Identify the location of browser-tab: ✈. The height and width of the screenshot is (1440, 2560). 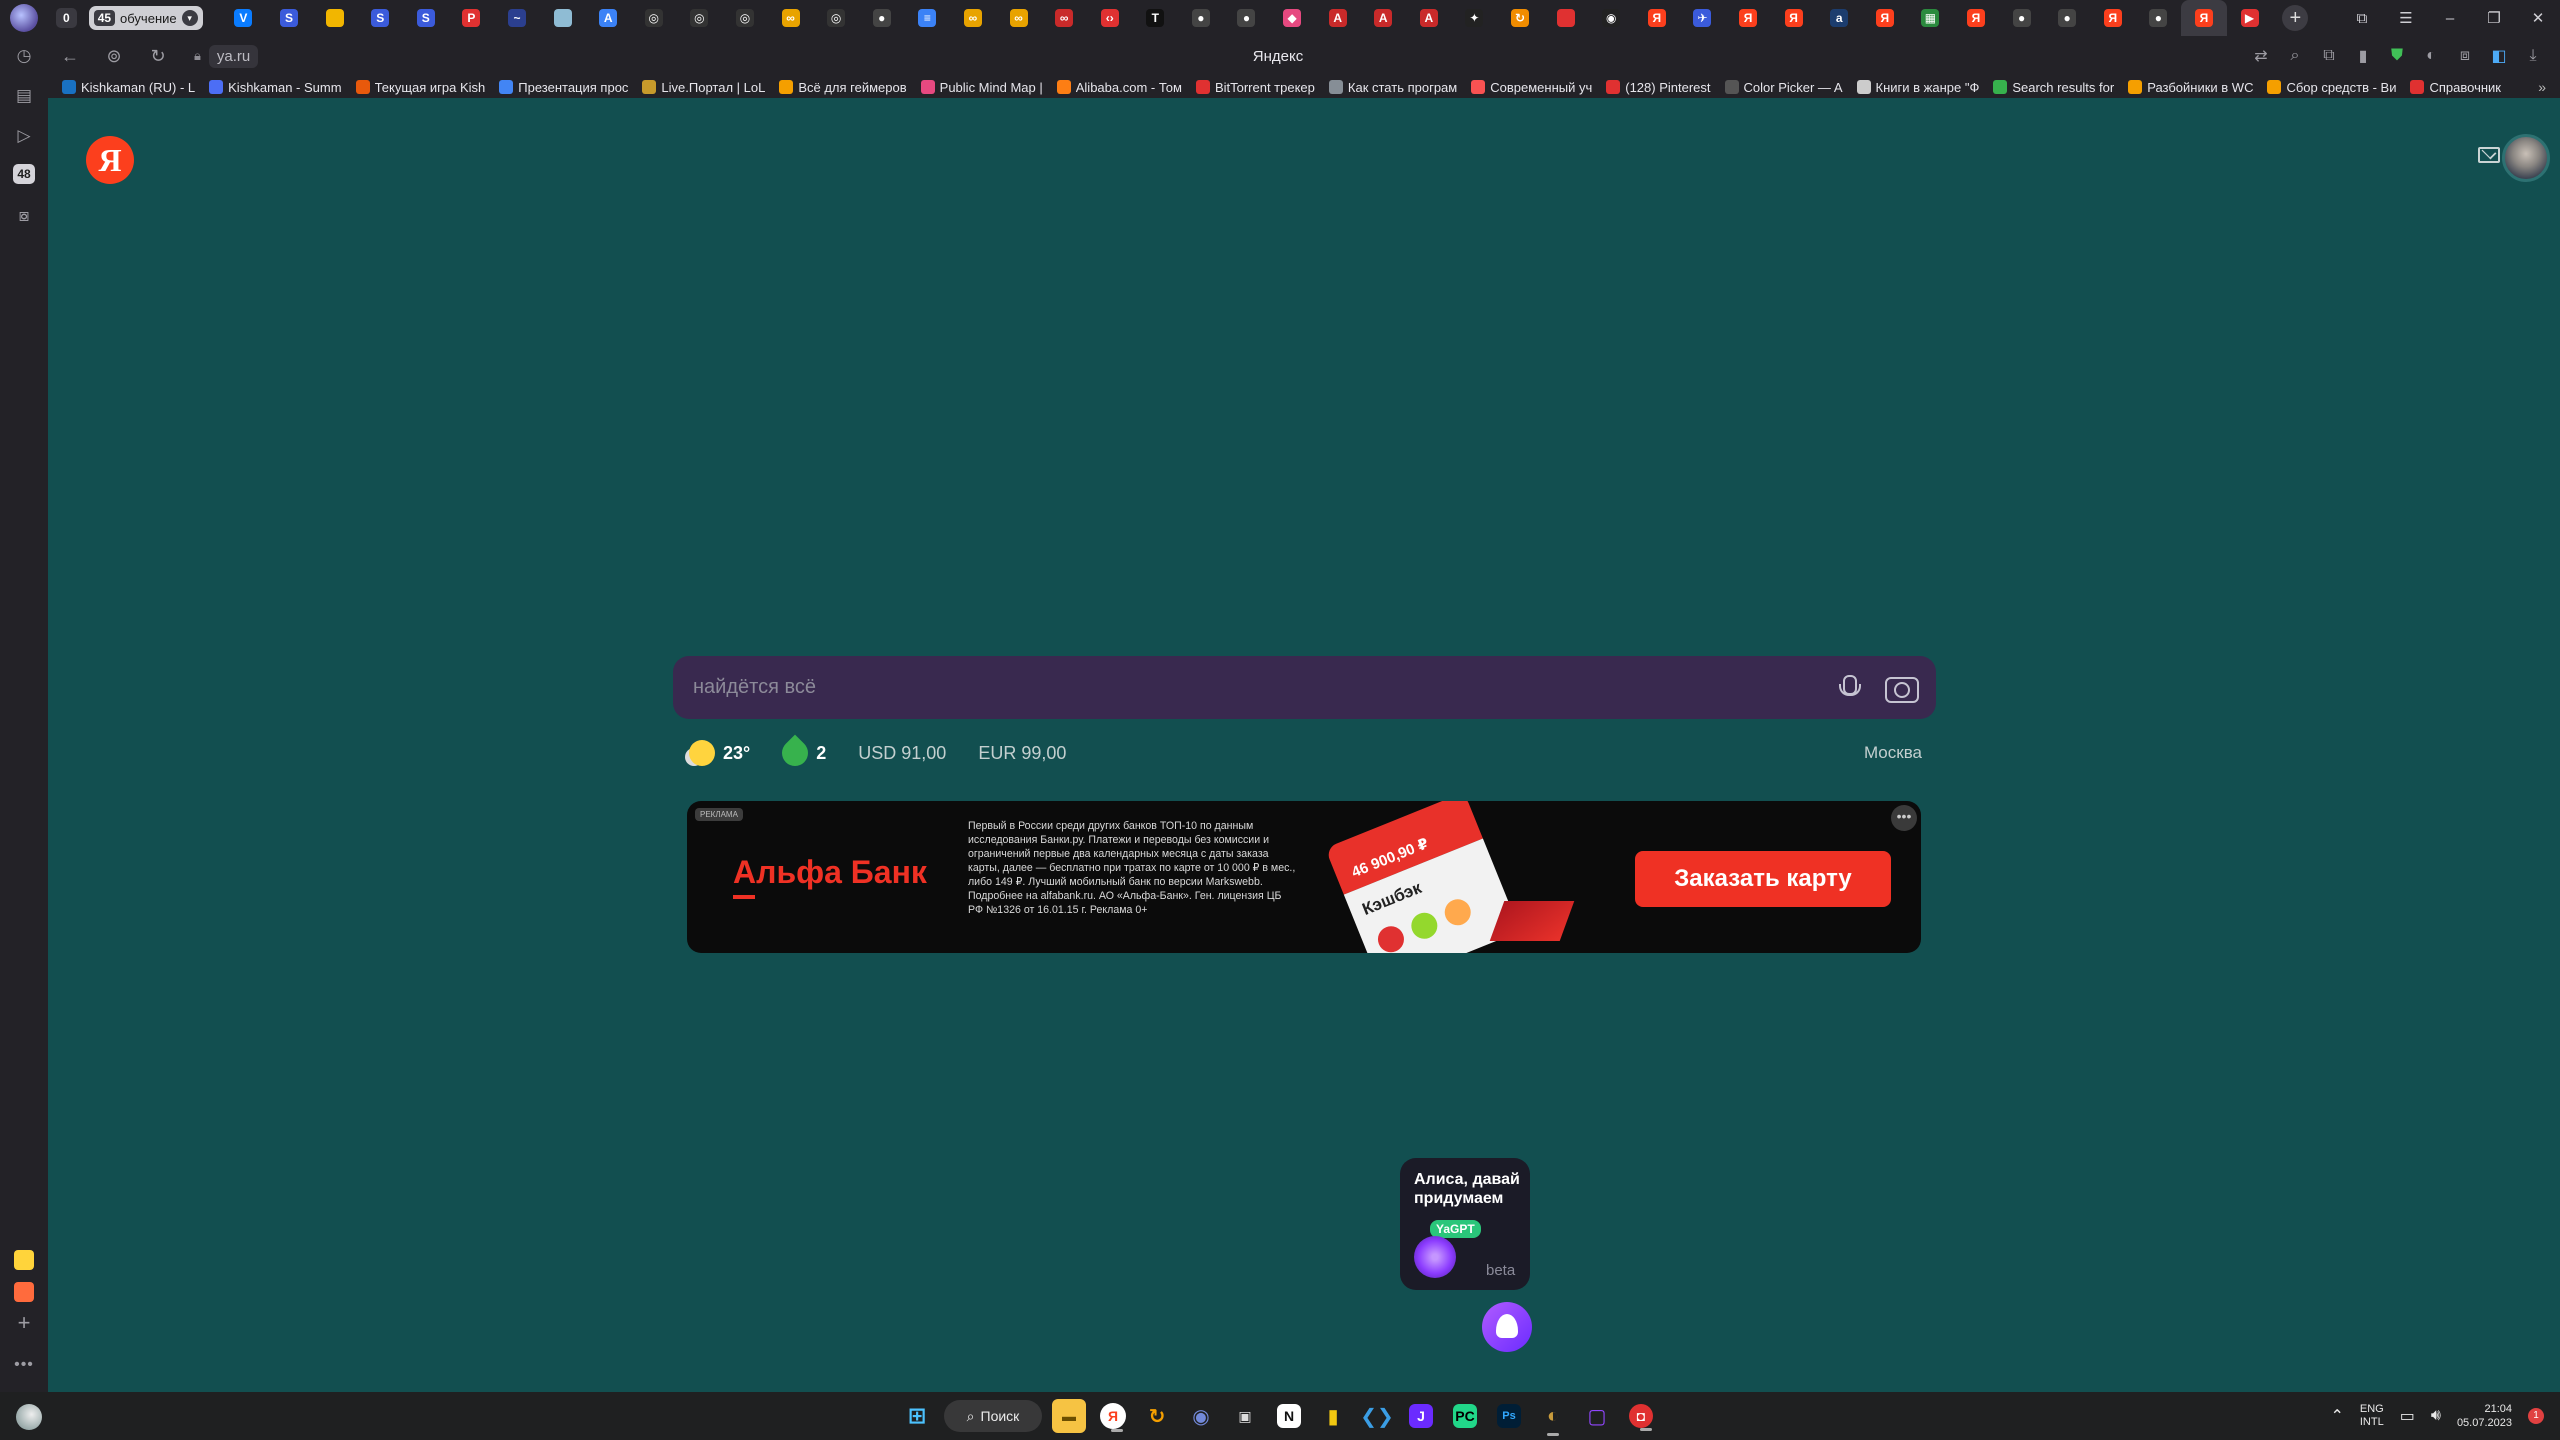
(1703, 18).